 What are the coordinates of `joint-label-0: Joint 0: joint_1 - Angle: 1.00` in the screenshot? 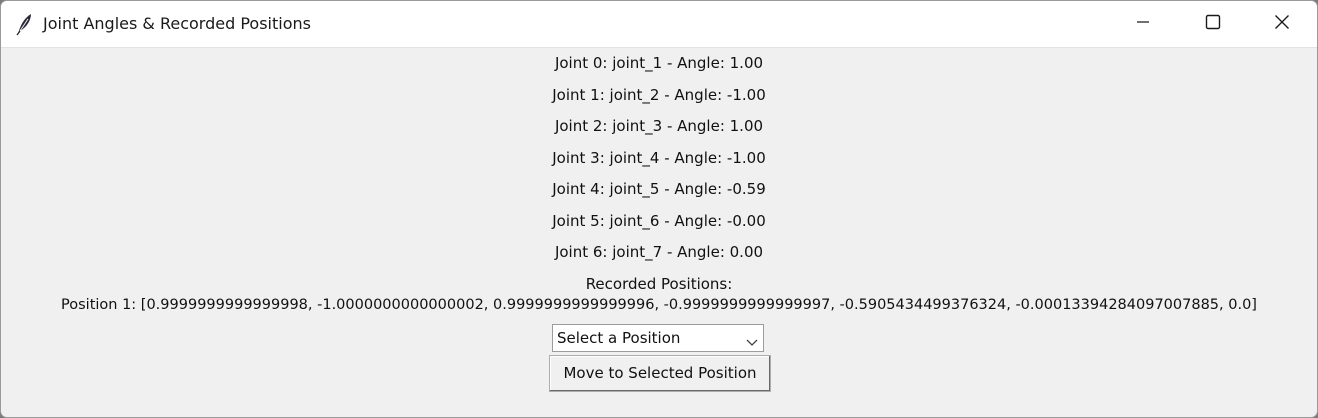 It's located at (659, 63).